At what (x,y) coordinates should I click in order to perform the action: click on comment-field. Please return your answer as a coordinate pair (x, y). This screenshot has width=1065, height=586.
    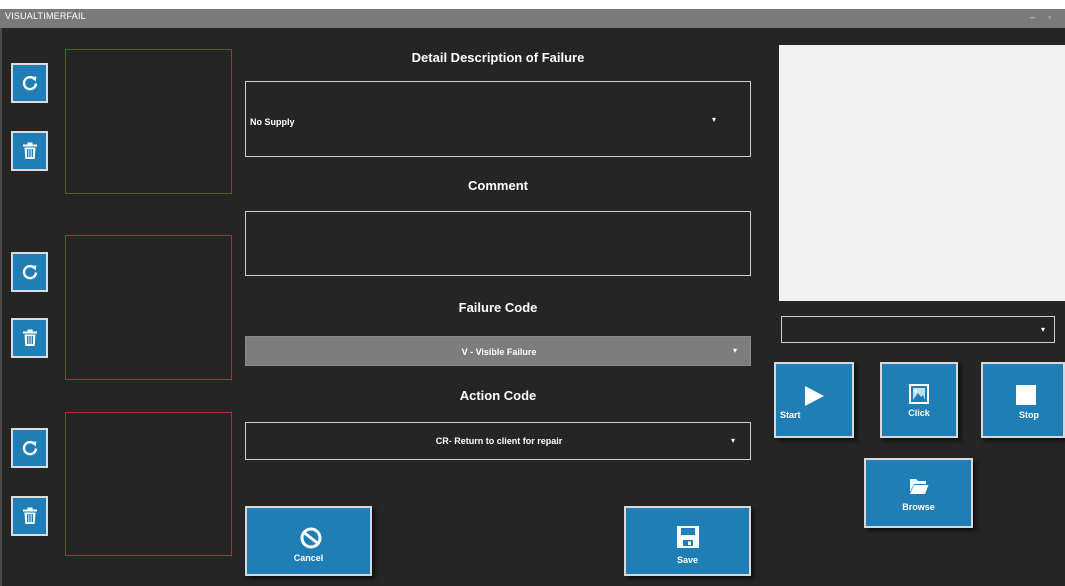
    Looking at the image, I should click on (498, 243).